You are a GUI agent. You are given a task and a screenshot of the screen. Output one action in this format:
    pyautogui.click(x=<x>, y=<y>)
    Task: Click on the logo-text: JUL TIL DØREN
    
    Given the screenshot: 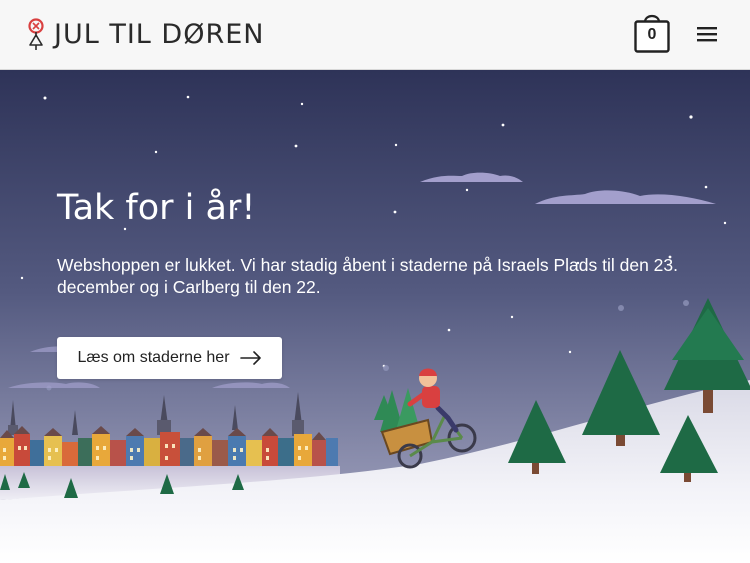 What is the action you would take?
    pyautogui.click(x=159, y=34)
    